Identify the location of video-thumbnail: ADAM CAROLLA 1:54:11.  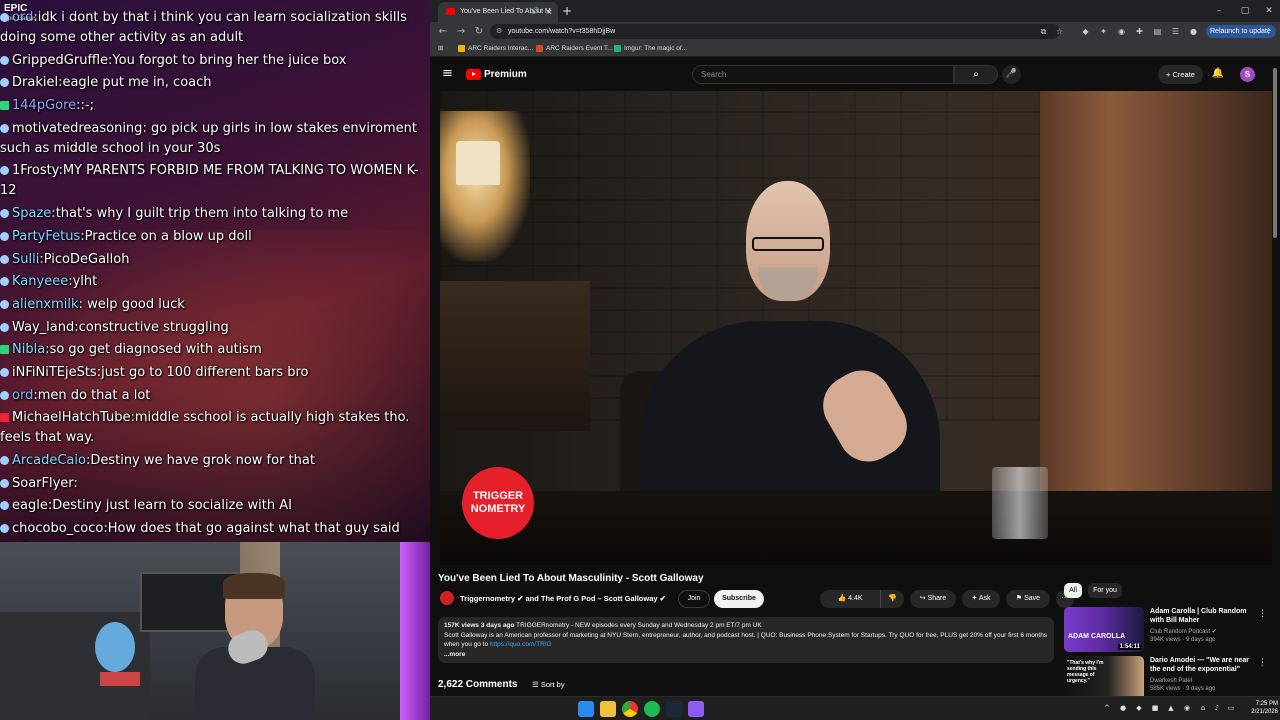
(1104, 629).